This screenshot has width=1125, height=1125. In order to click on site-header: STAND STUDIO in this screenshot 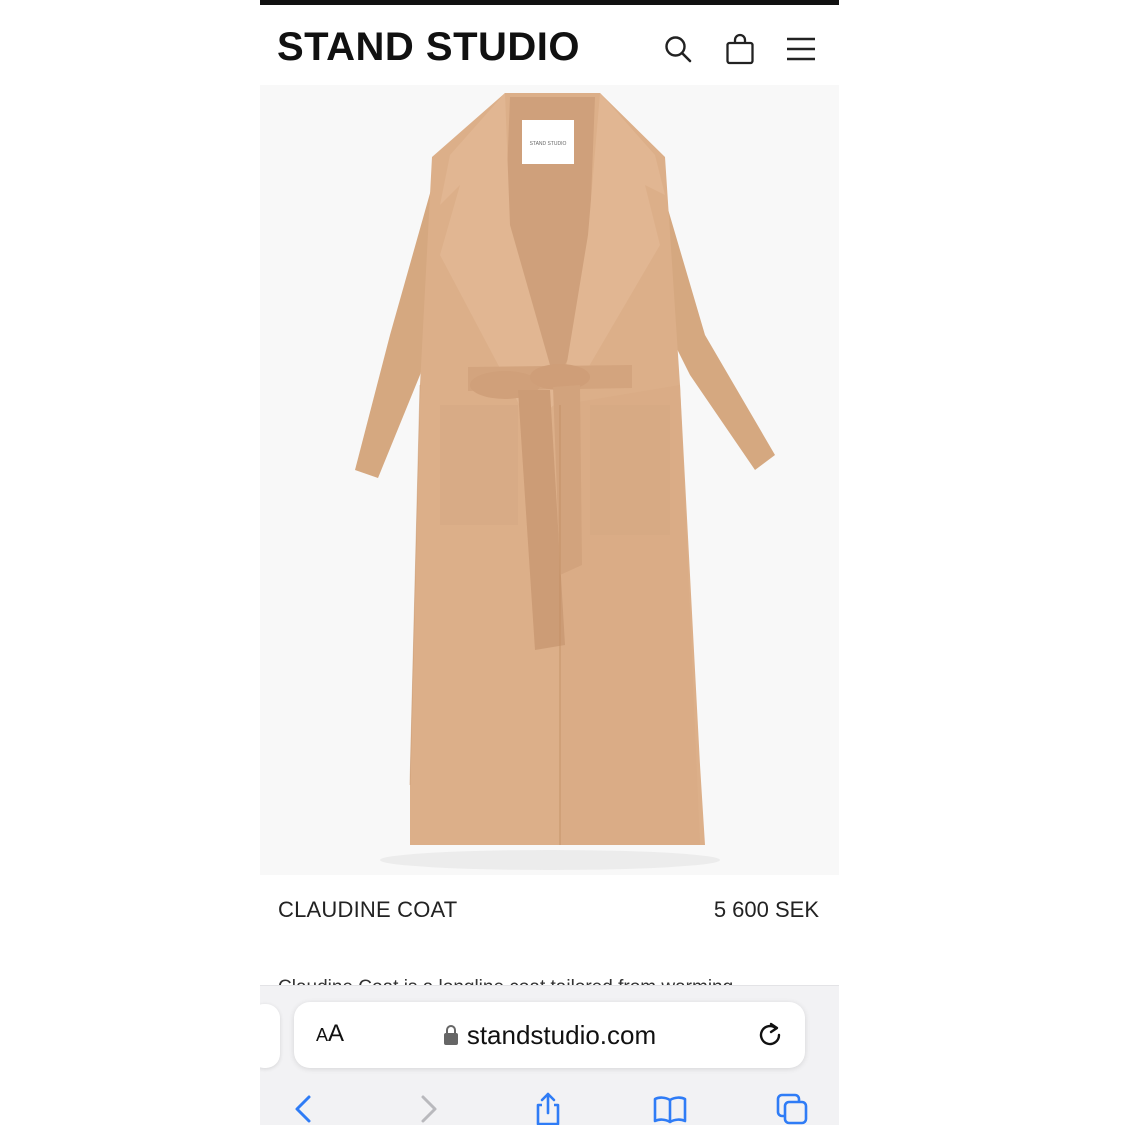, I will do `click(549, 45)`.